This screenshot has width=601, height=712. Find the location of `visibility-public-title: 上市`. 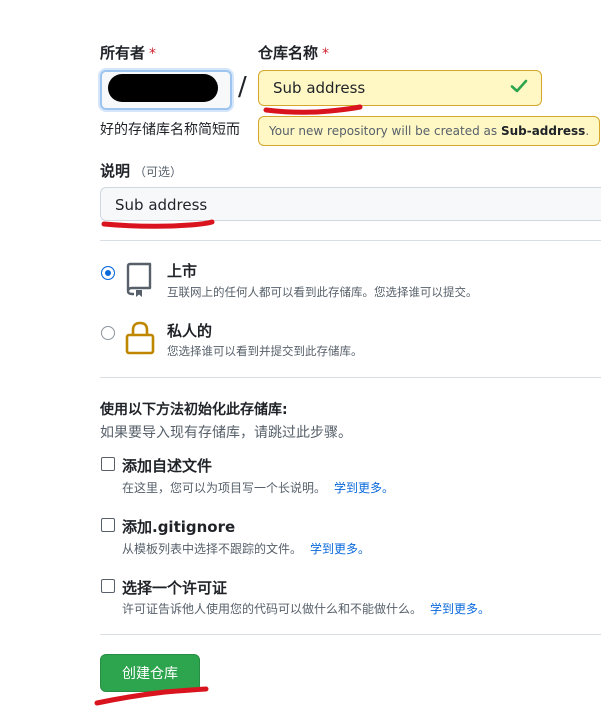

visibility-public-title: 上市 is located at coordinates (182, 271).